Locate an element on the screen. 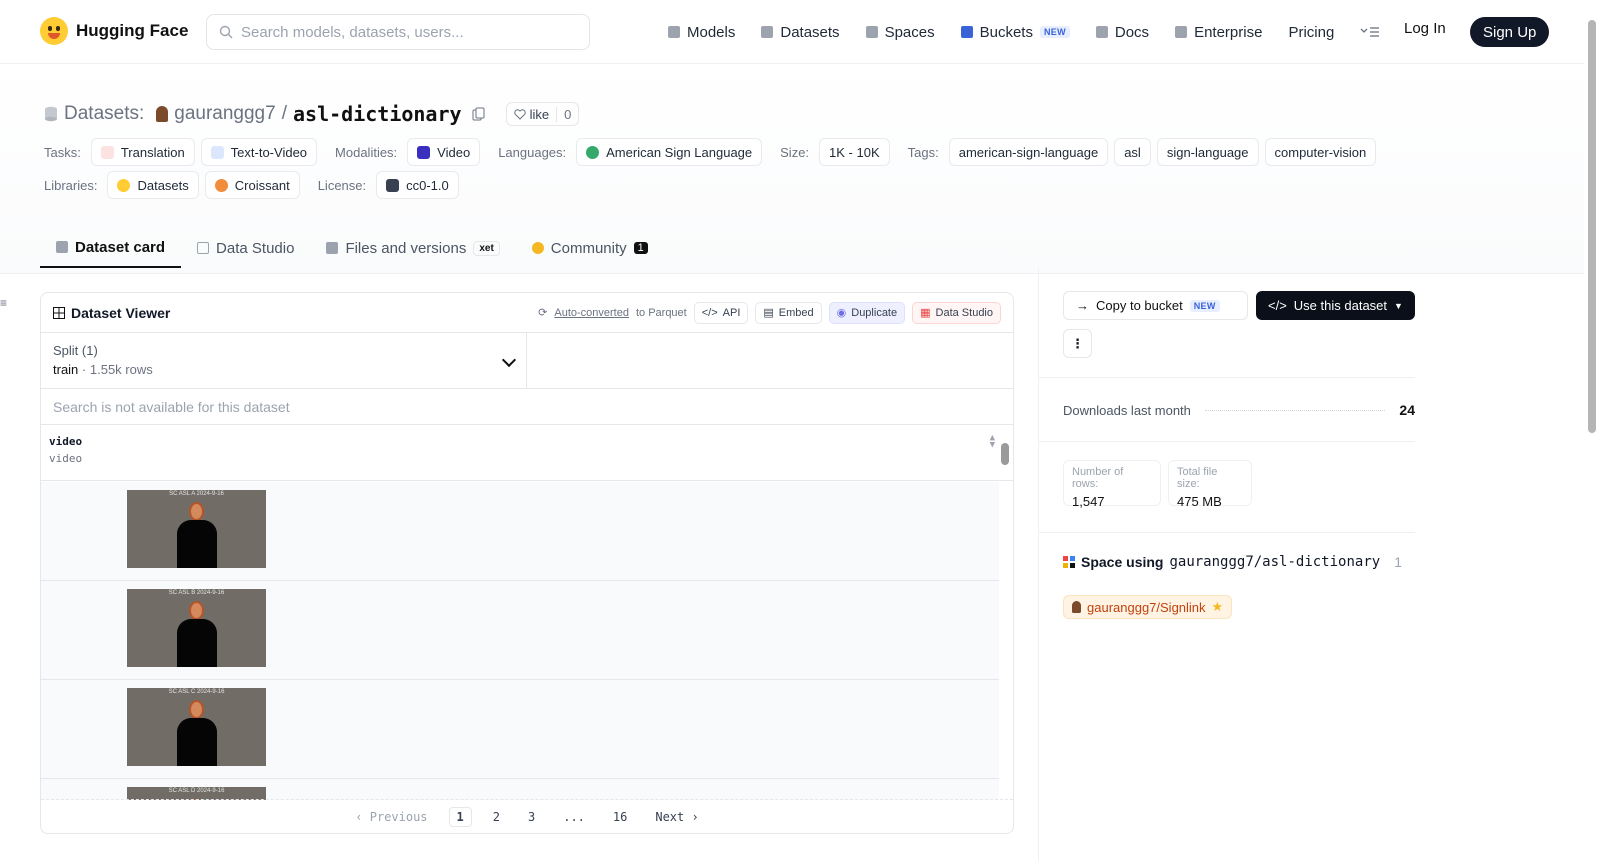 The height and width of the screenshot is (861, 1600). table-row: SC ASL C 2024-9-16 is located at coordinates (520, 729).